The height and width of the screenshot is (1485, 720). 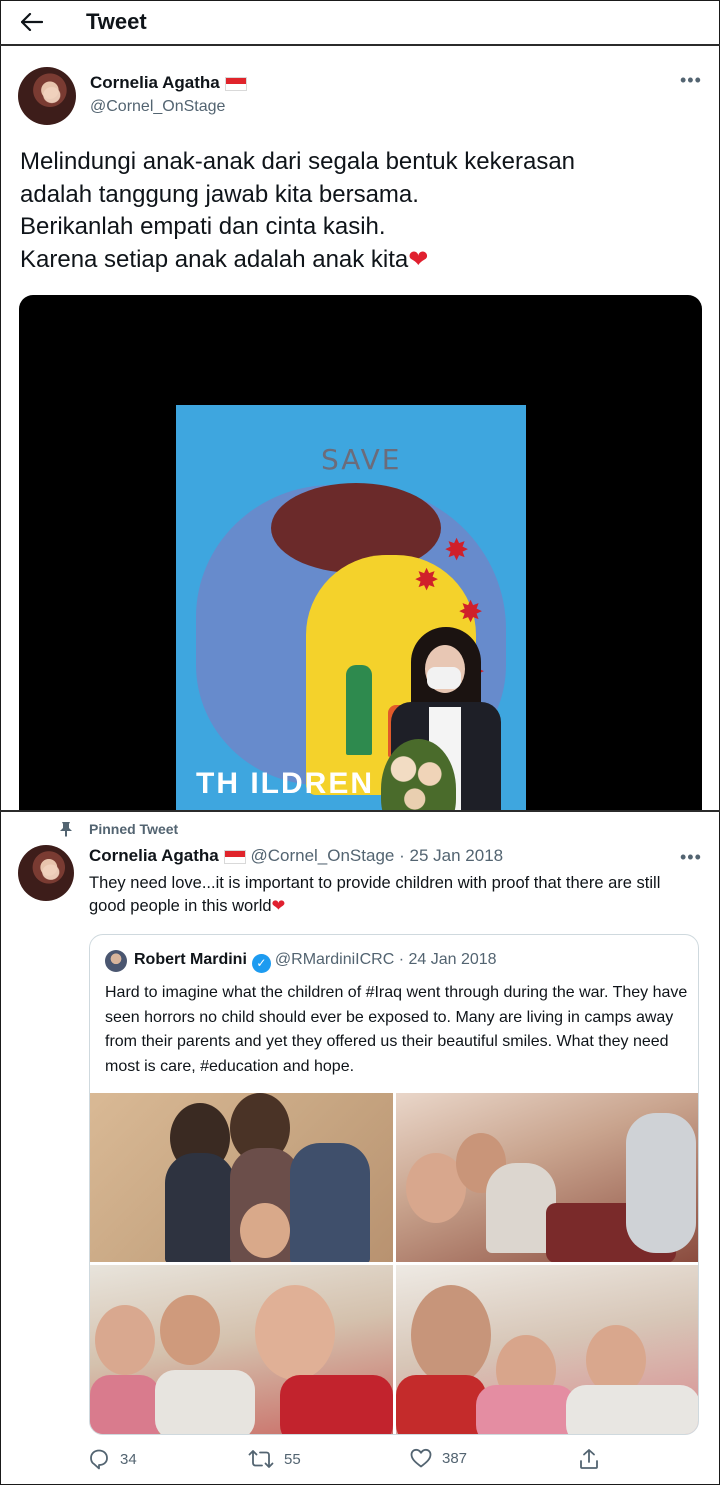 I want to click on tweet-action-bar: 34 55 387, so click(x=360, y=1463).